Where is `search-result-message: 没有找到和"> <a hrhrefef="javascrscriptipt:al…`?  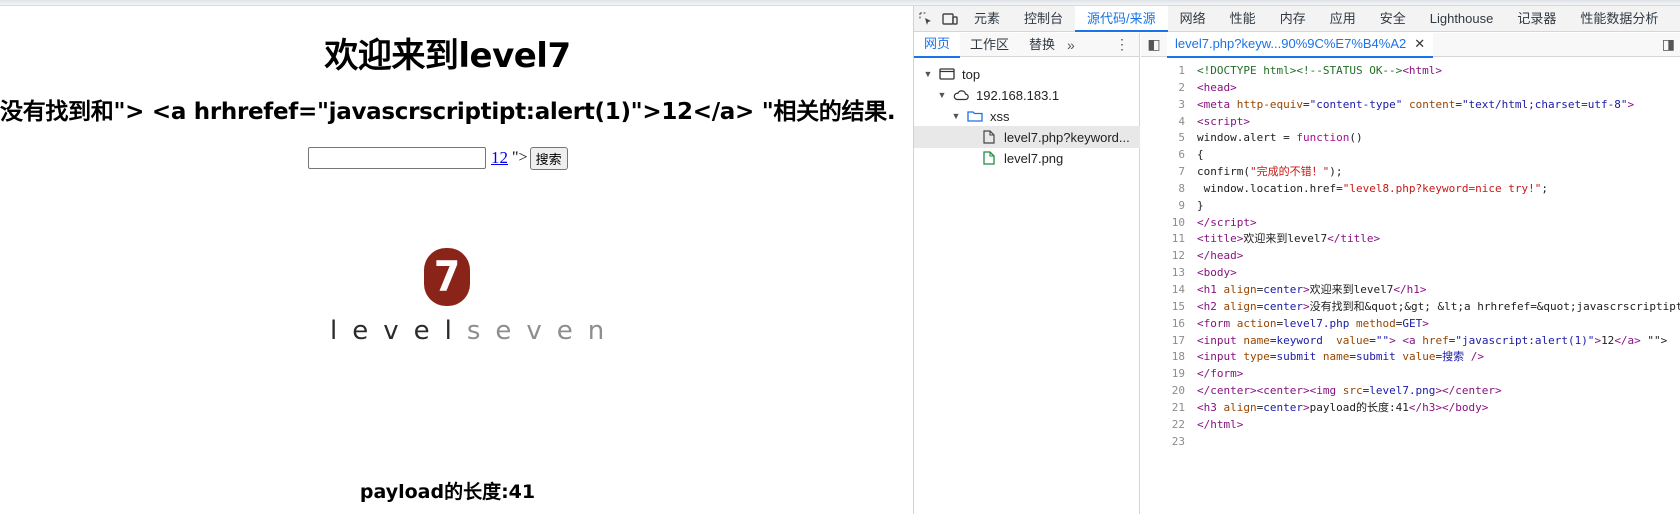
search-result-message: 没有找到和"> <a hrhrefef="javascrscriptipt:al… is located at coordinates (448, 112).